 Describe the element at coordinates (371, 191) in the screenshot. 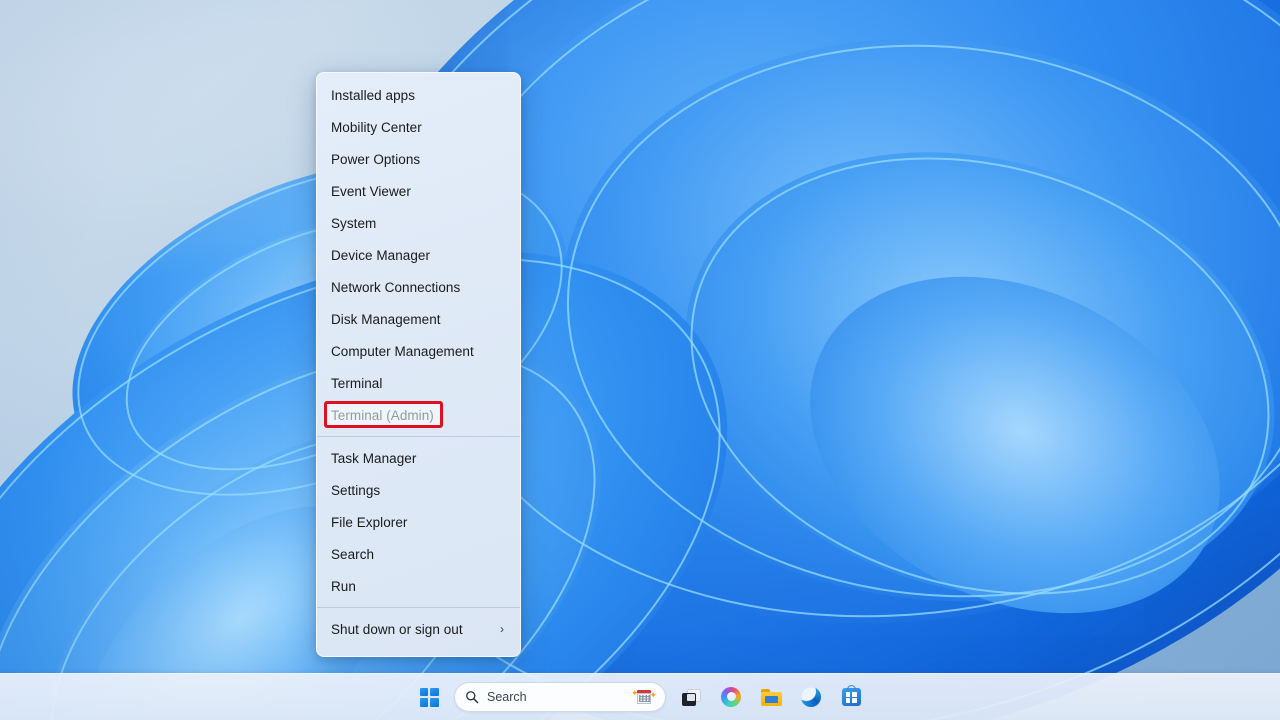

I see `menu-item-label: Event Viewer` at that location.